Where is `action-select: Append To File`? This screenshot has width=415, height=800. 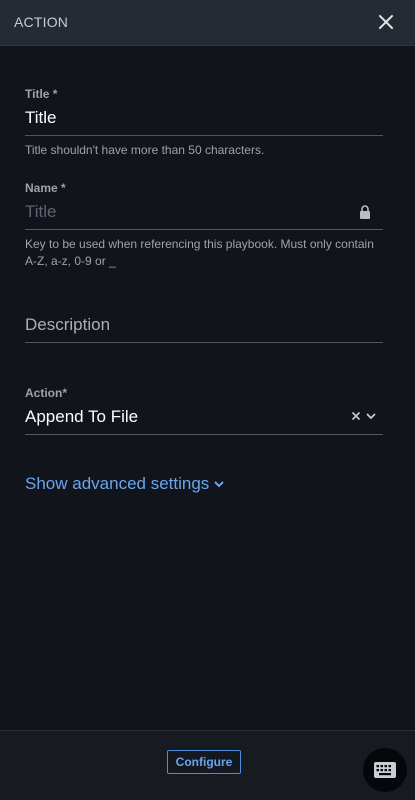
action-select: Append To File is located at coordinates (204, 417).